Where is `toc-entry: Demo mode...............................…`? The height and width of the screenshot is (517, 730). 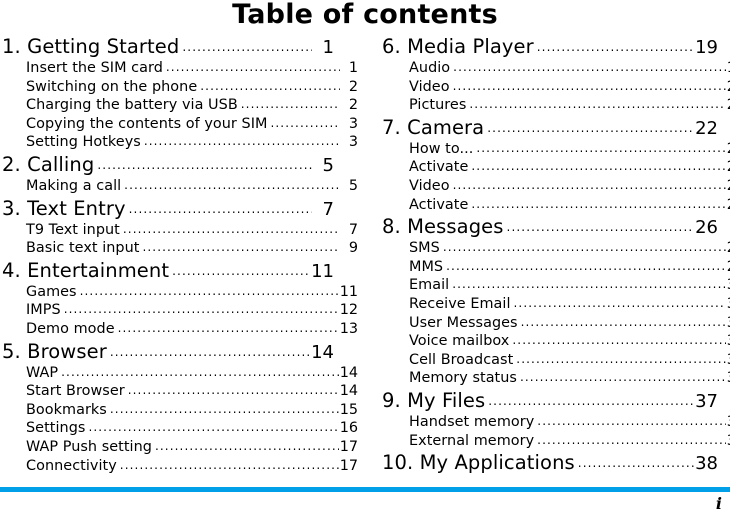
toc-entry: Demo mode...............................… is located at coordinates (180, 329).